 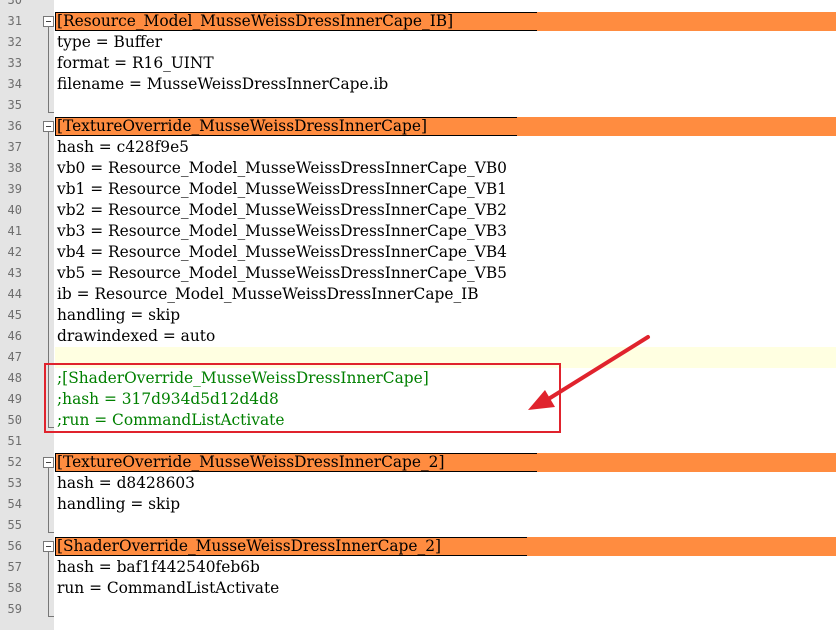 I want to click on line-text: hash = d8428603, so click(x=126, y=483).